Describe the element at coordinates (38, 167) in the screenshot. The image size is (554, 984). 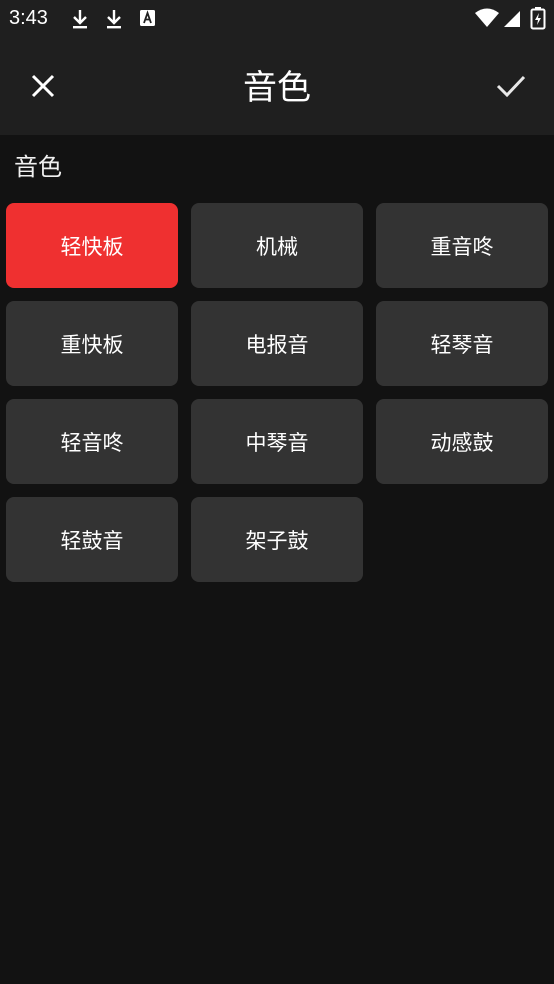
I see `section-label: 音色` at that location.